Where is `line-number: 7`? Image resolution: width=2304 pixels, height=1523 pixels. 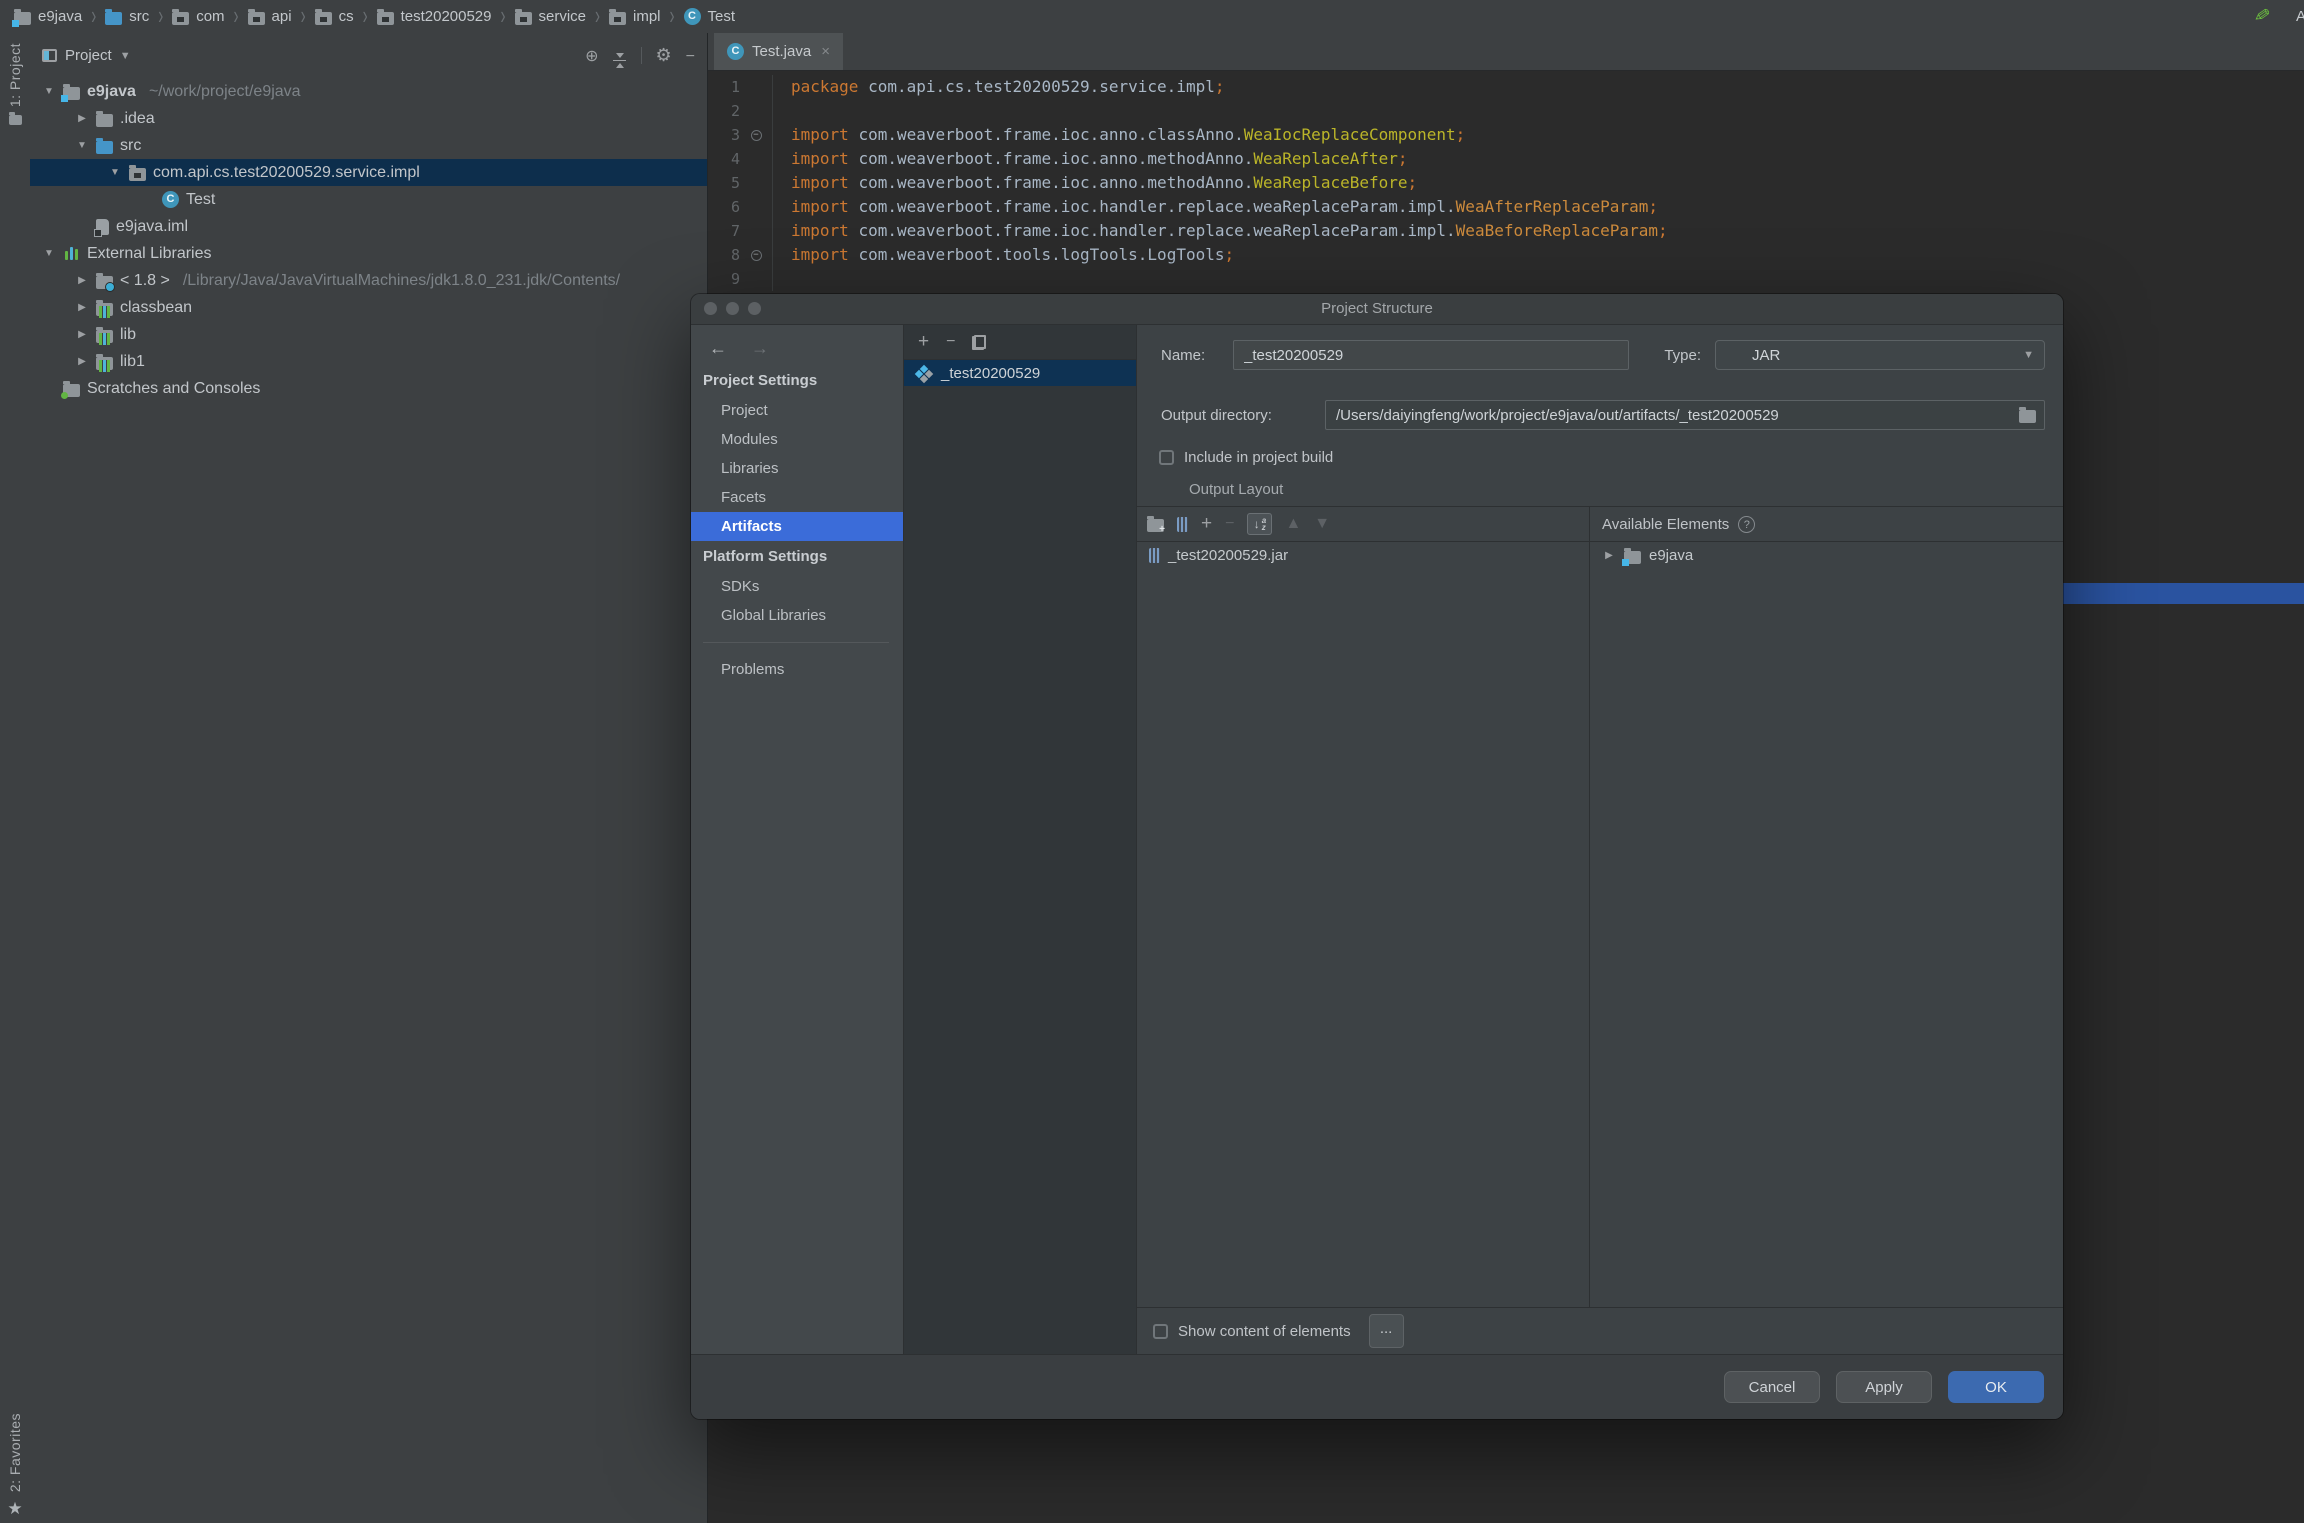 line-number: 7 is located at coordinates (735, 231).